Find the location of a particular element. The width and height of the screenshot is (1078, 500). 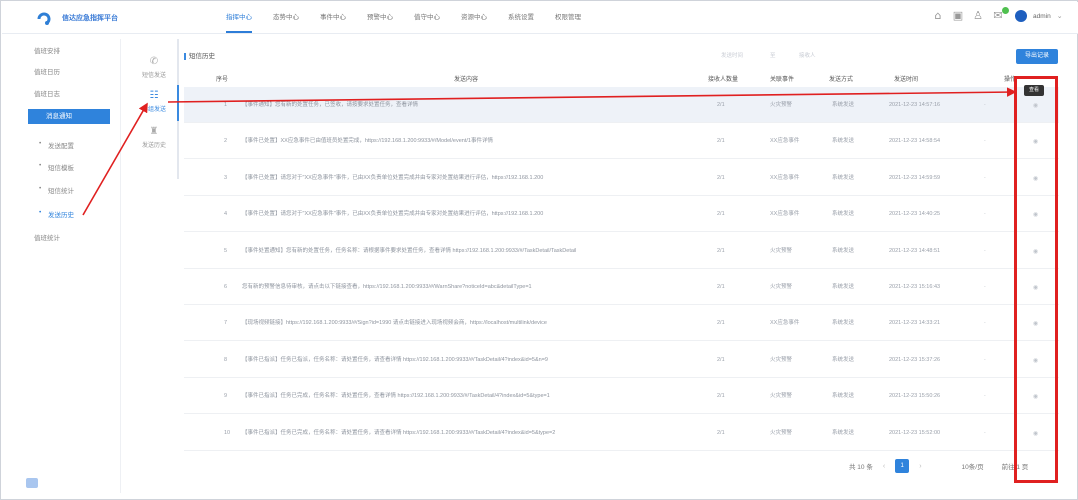

group-icon: ☷ is located at coordinates (154, 95).